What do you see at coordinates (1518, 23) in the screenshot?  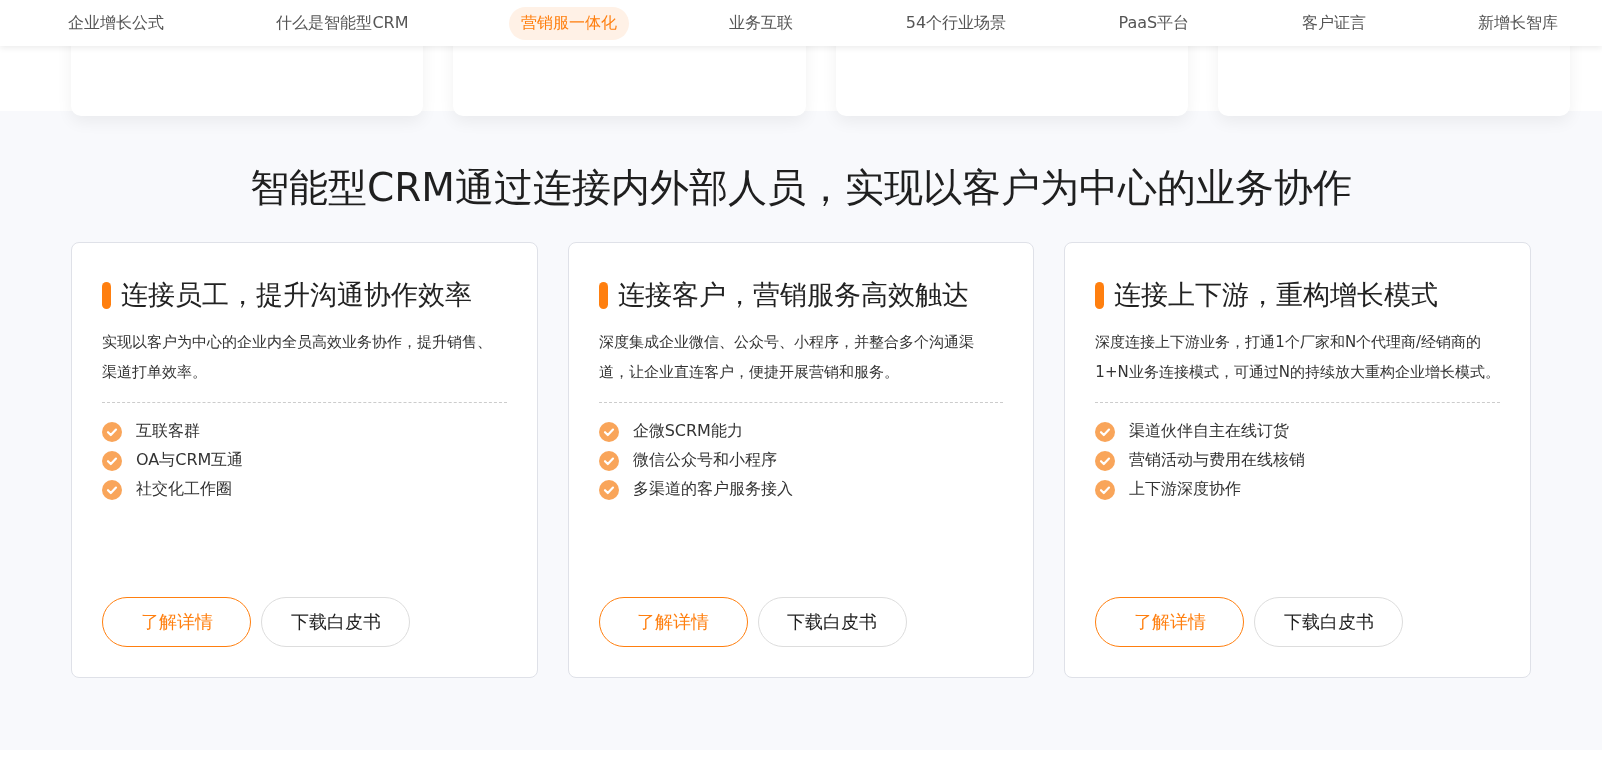 I see `nav-tab: 新增长智库` at bounding box center [1518, 23].